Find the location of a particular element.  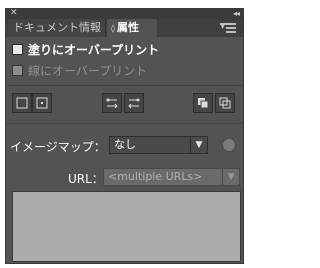

even-odd-fill-rule-icon is located at coordinates (225, 103).